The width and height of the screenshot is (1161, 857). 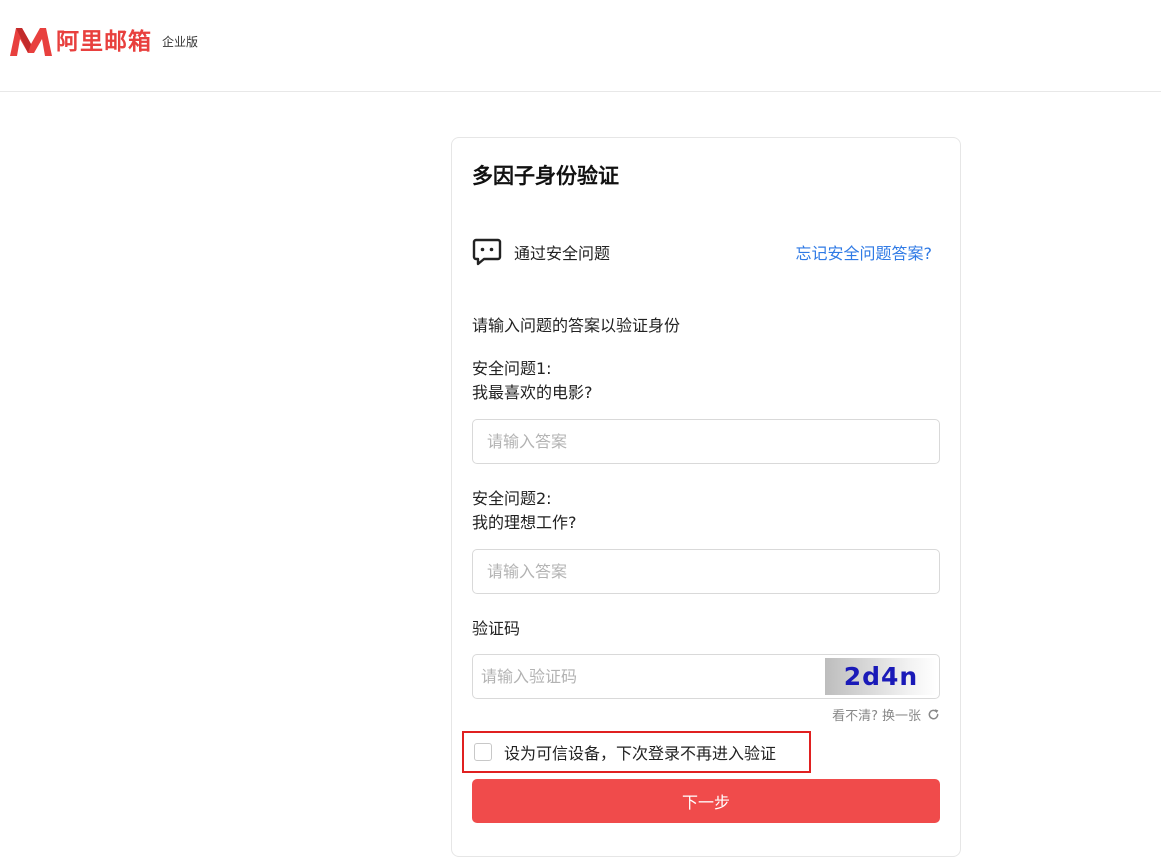 I want to click on verification-method-row: 通过安全问题 忘记安全问题答案?, so click(x=702, y=251).